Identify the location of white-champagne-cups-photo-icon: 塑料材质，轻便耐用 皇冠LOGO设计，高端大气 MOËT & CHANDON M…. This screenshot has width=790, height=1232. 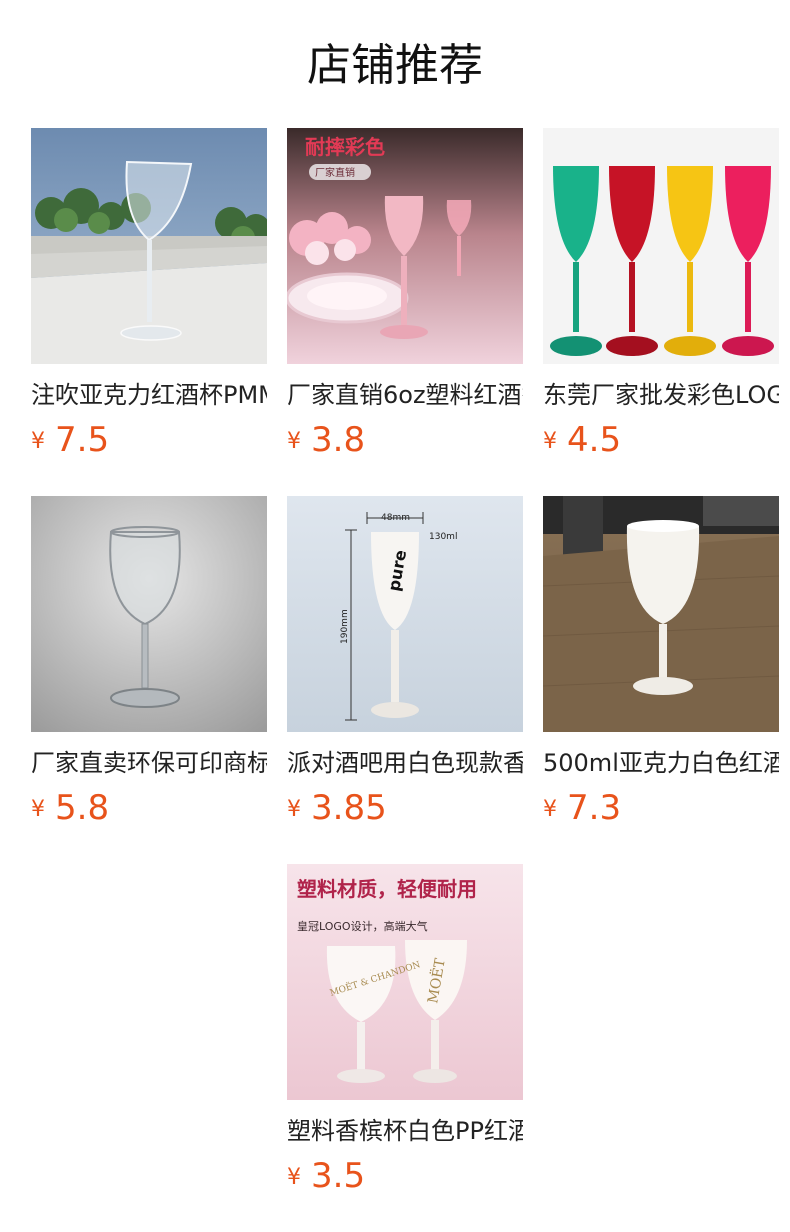
(405, 982).